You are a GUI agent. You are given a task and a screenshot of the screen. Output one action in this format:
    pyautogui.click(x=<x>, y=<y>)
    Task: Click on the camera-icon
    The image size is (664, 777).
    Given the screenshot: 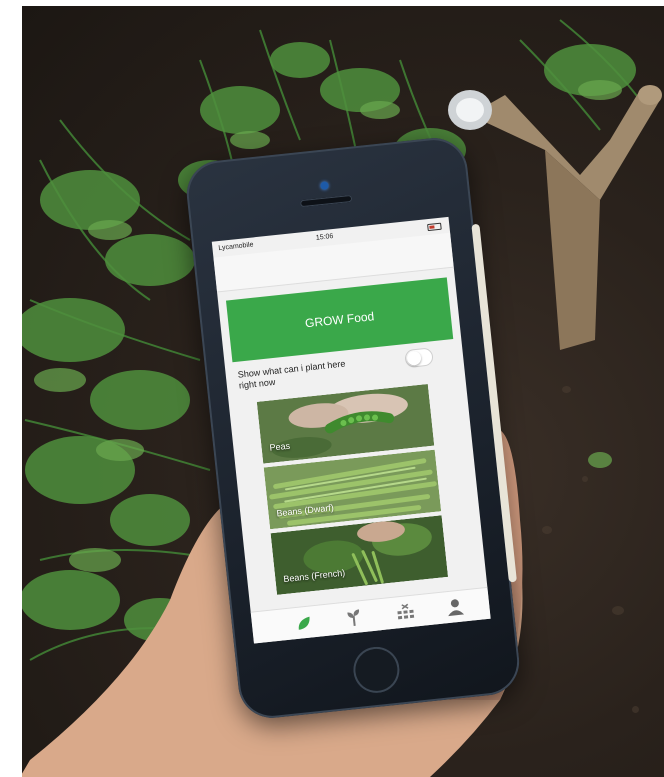 What is the action you would take?
    pyautogui.click(x=324, y=186)
    